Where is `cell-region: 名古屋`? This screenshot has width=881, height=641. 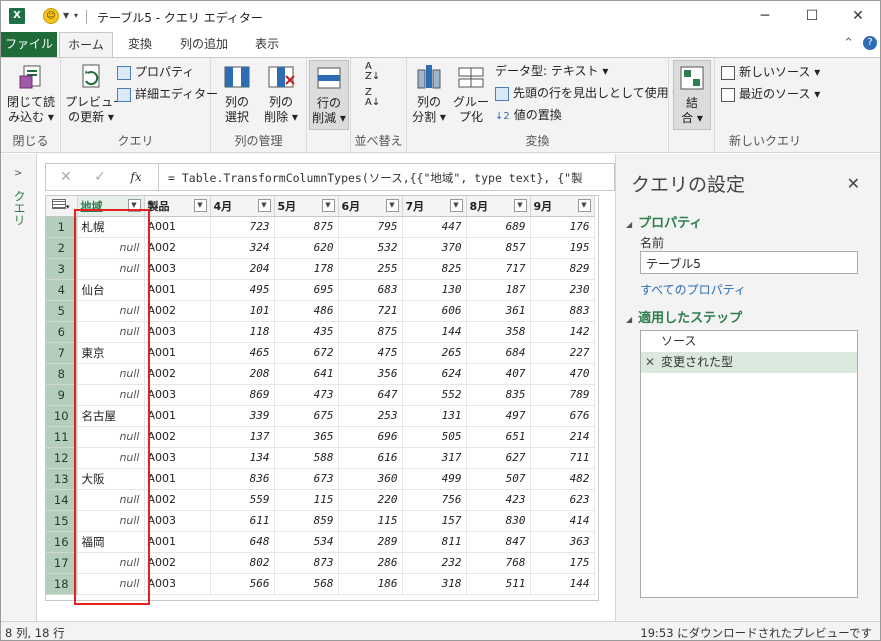 cell-region: 名古屋 is located at coordinates (111, 416).